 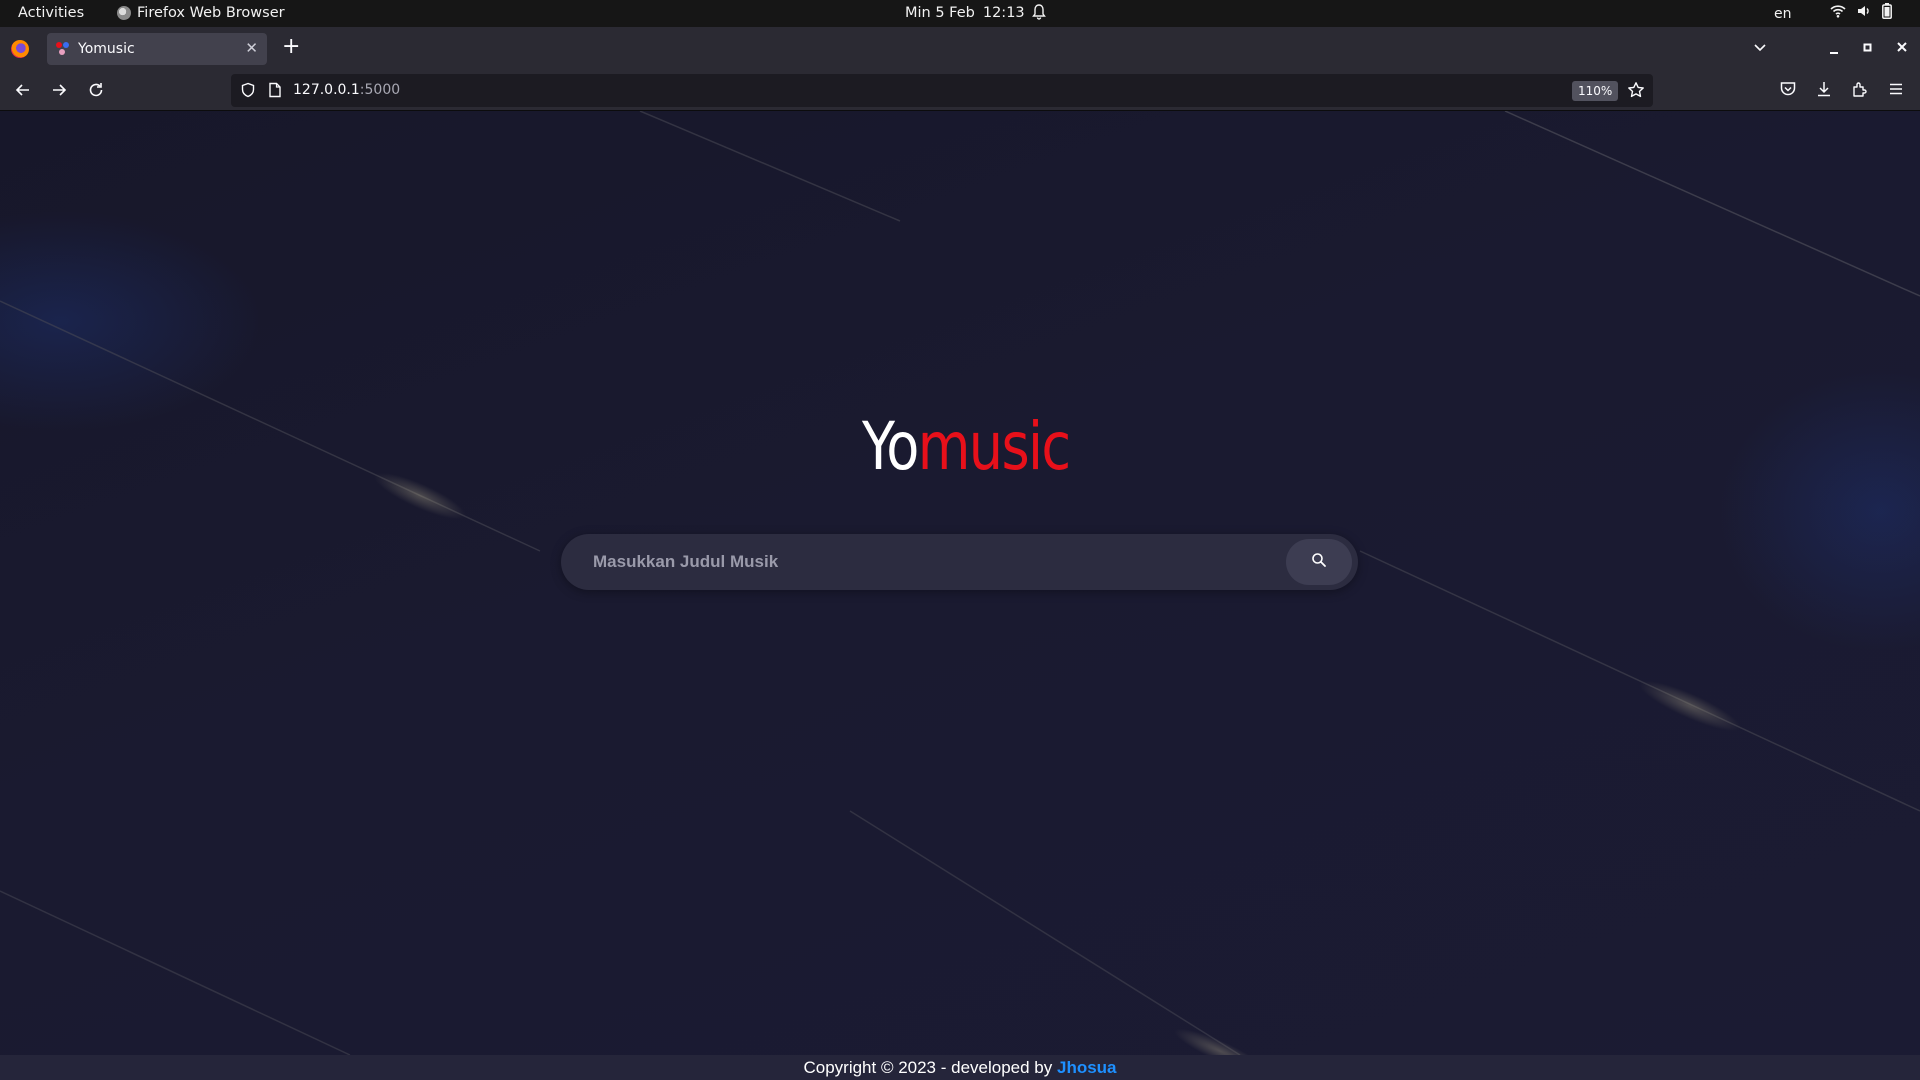 I want to click on pocket-icon, so click(x=1788, y=91).